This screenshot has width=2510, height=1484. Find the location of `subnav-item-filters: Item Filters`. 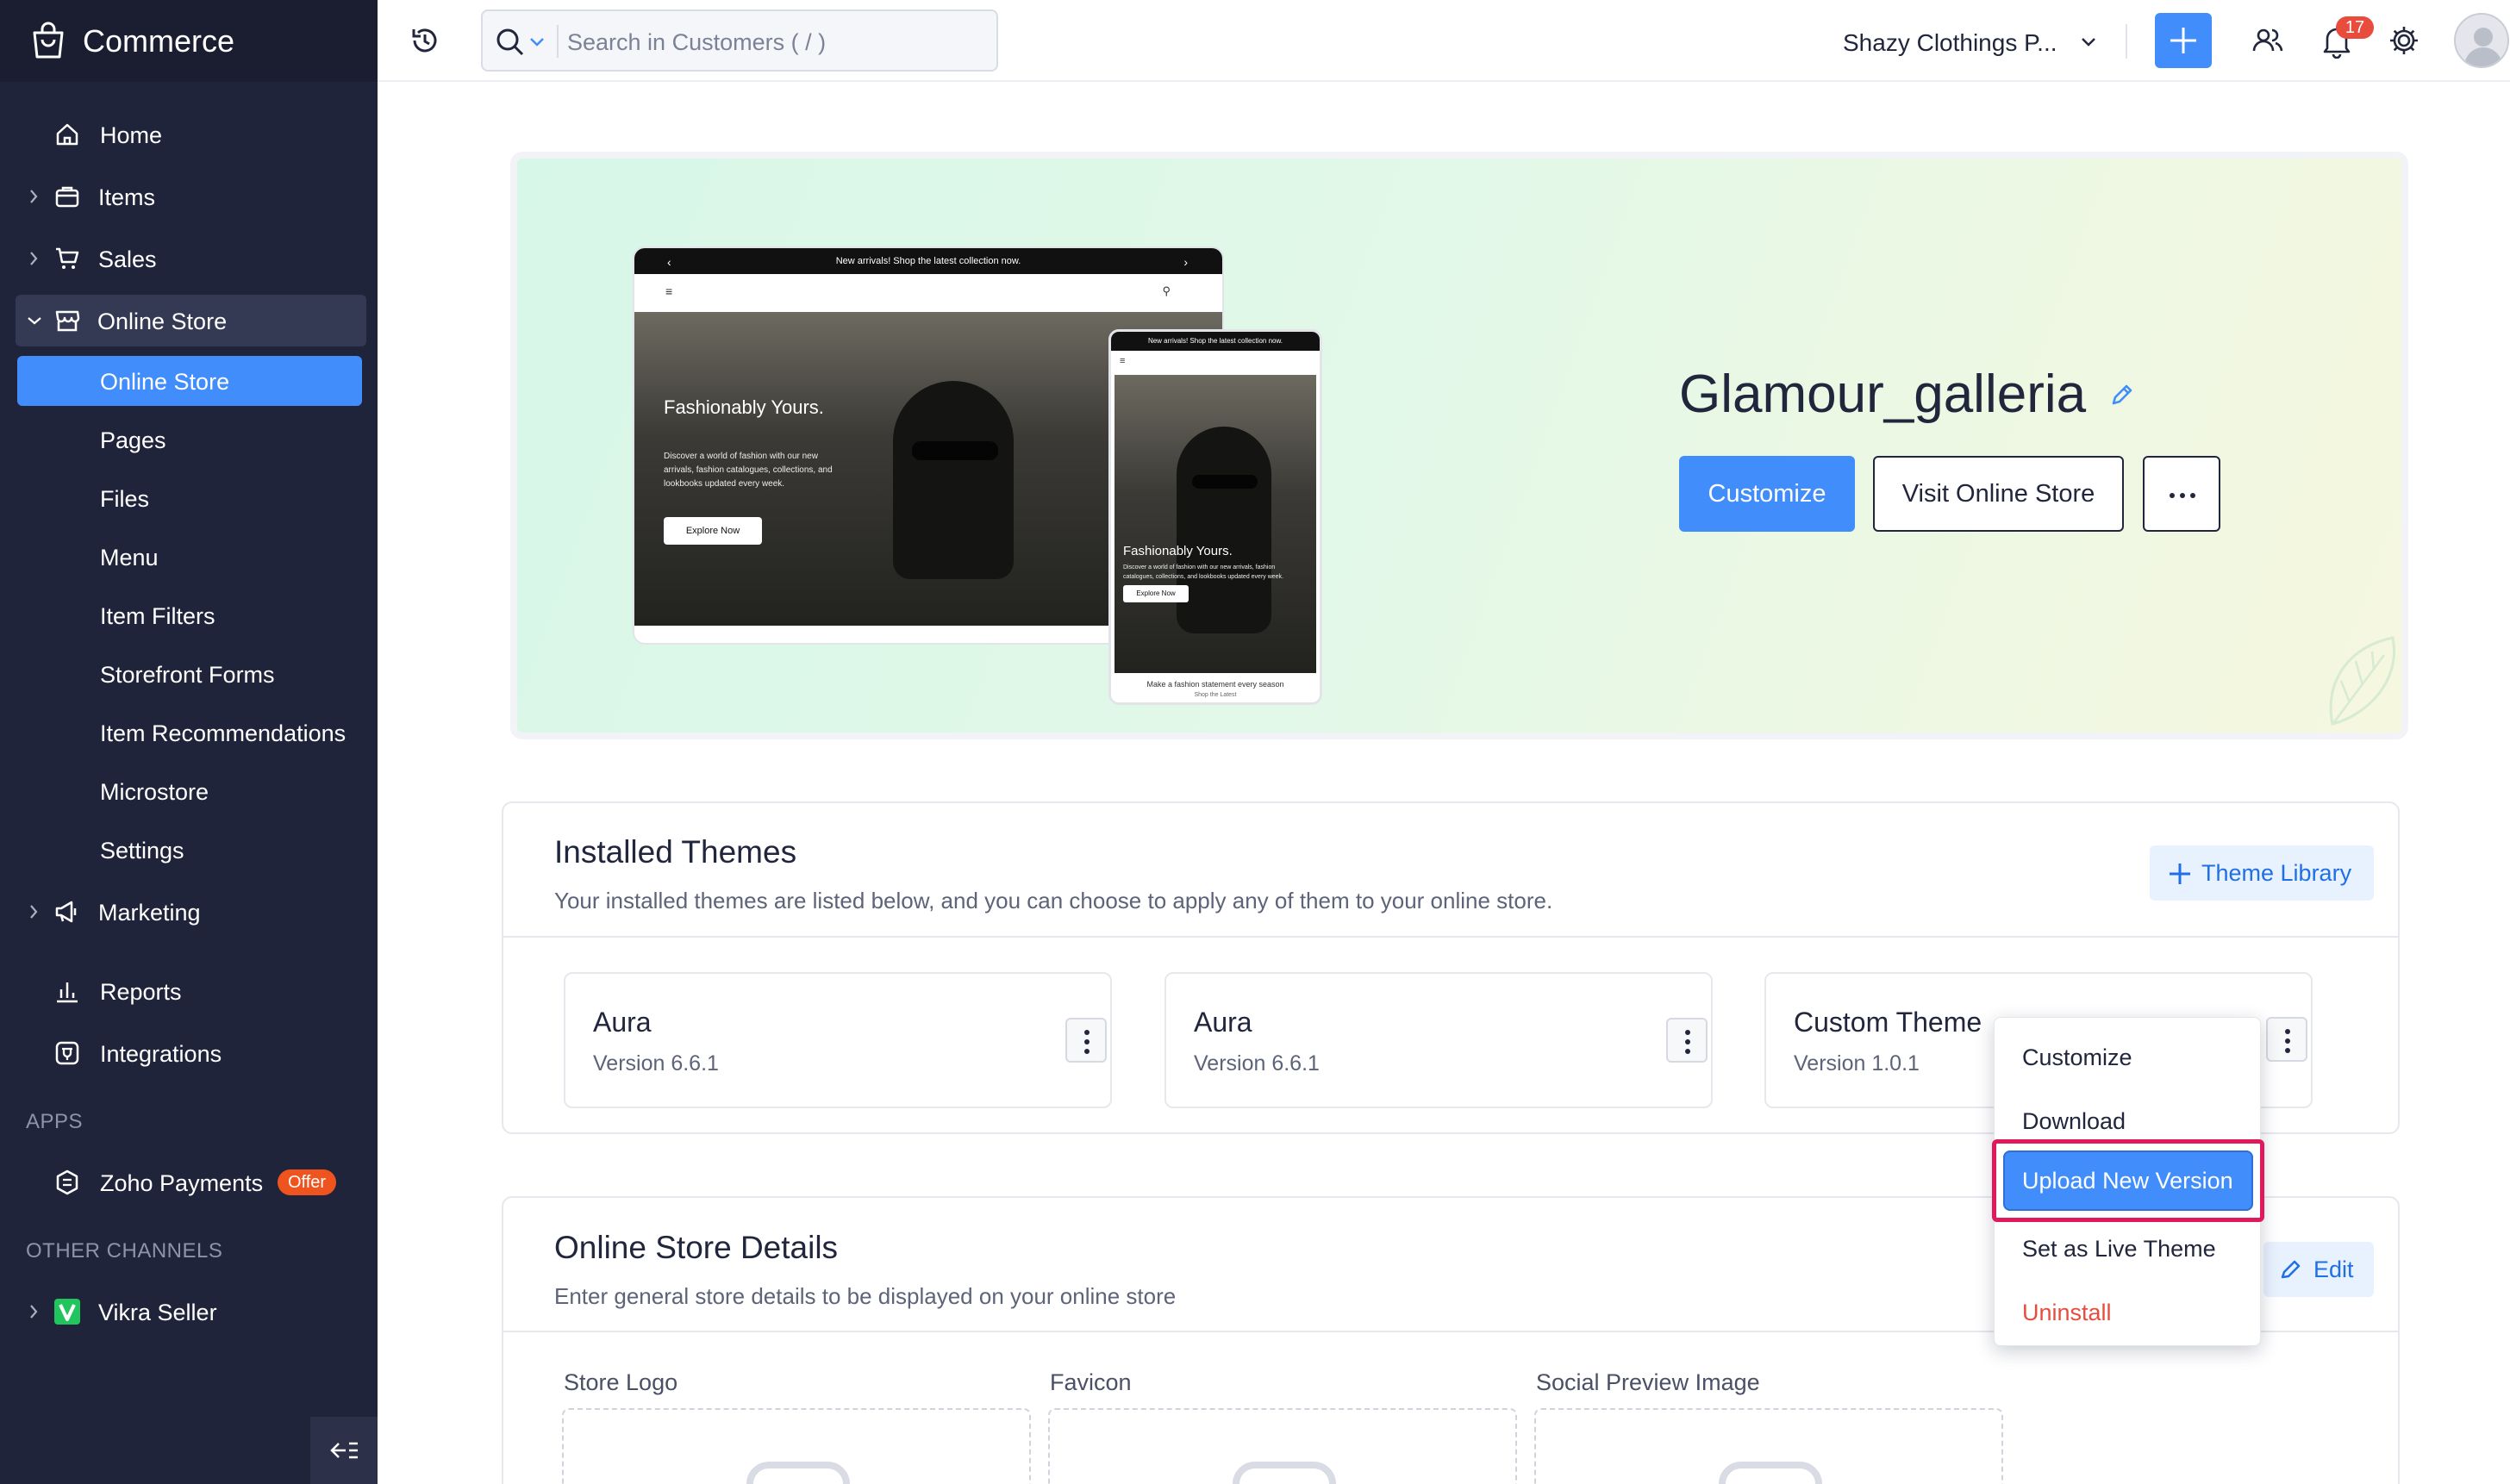

subnav-item-filters: Item Filters is located at coordinates (190, 615).